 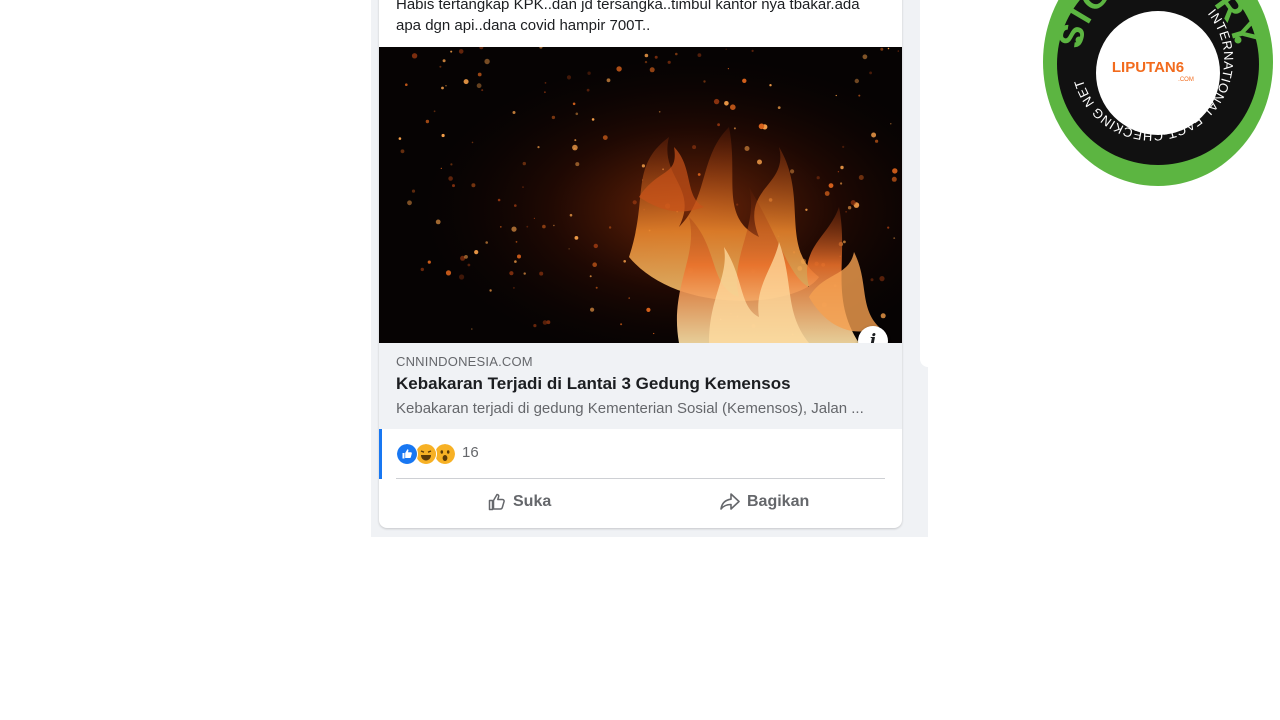 What do you see at coordinates (924, 183) in the screenshot?
I see `adjacent-panel-edge` at bounding box center [924, 183].